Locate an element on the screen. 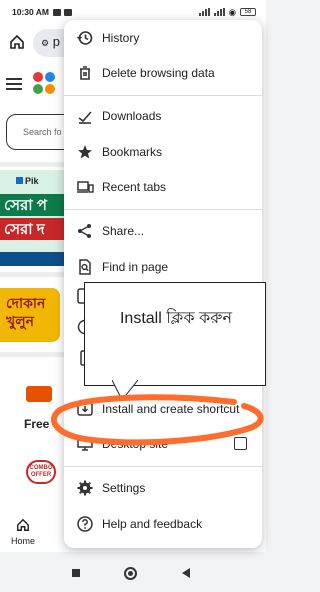 The width and height of the screenshot is (320, 592). search-placeholder: Search fo is located at coordinates (42, 132).